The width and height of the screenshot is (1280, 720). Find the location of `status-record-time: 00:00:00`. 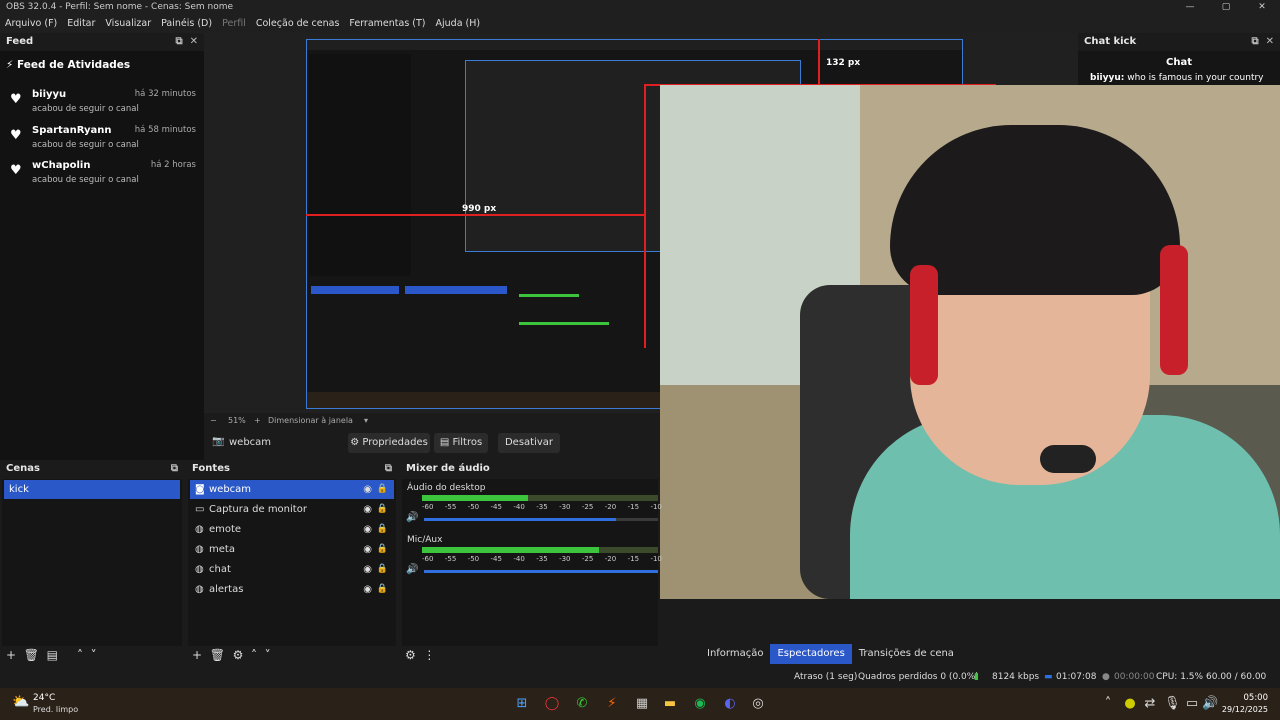

status-record-time: 00:00:00 is located at coordinates (1134, 677).